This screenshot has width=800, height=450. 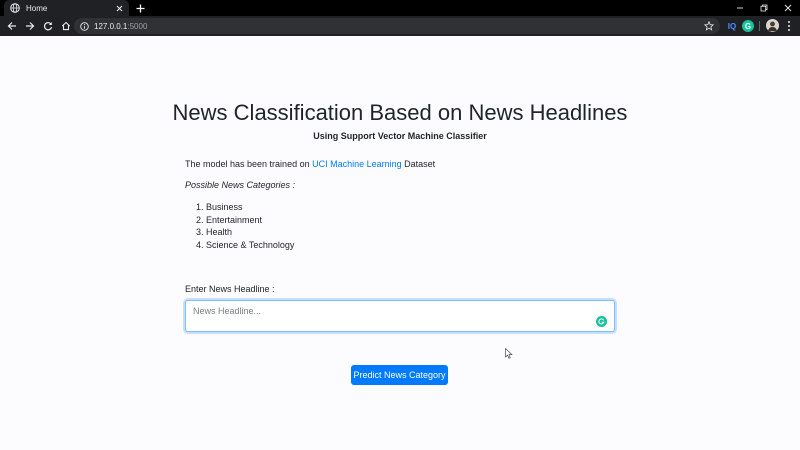 I want to click on url-text: 127.0.0.1:5000, so click(x=120, y=26).